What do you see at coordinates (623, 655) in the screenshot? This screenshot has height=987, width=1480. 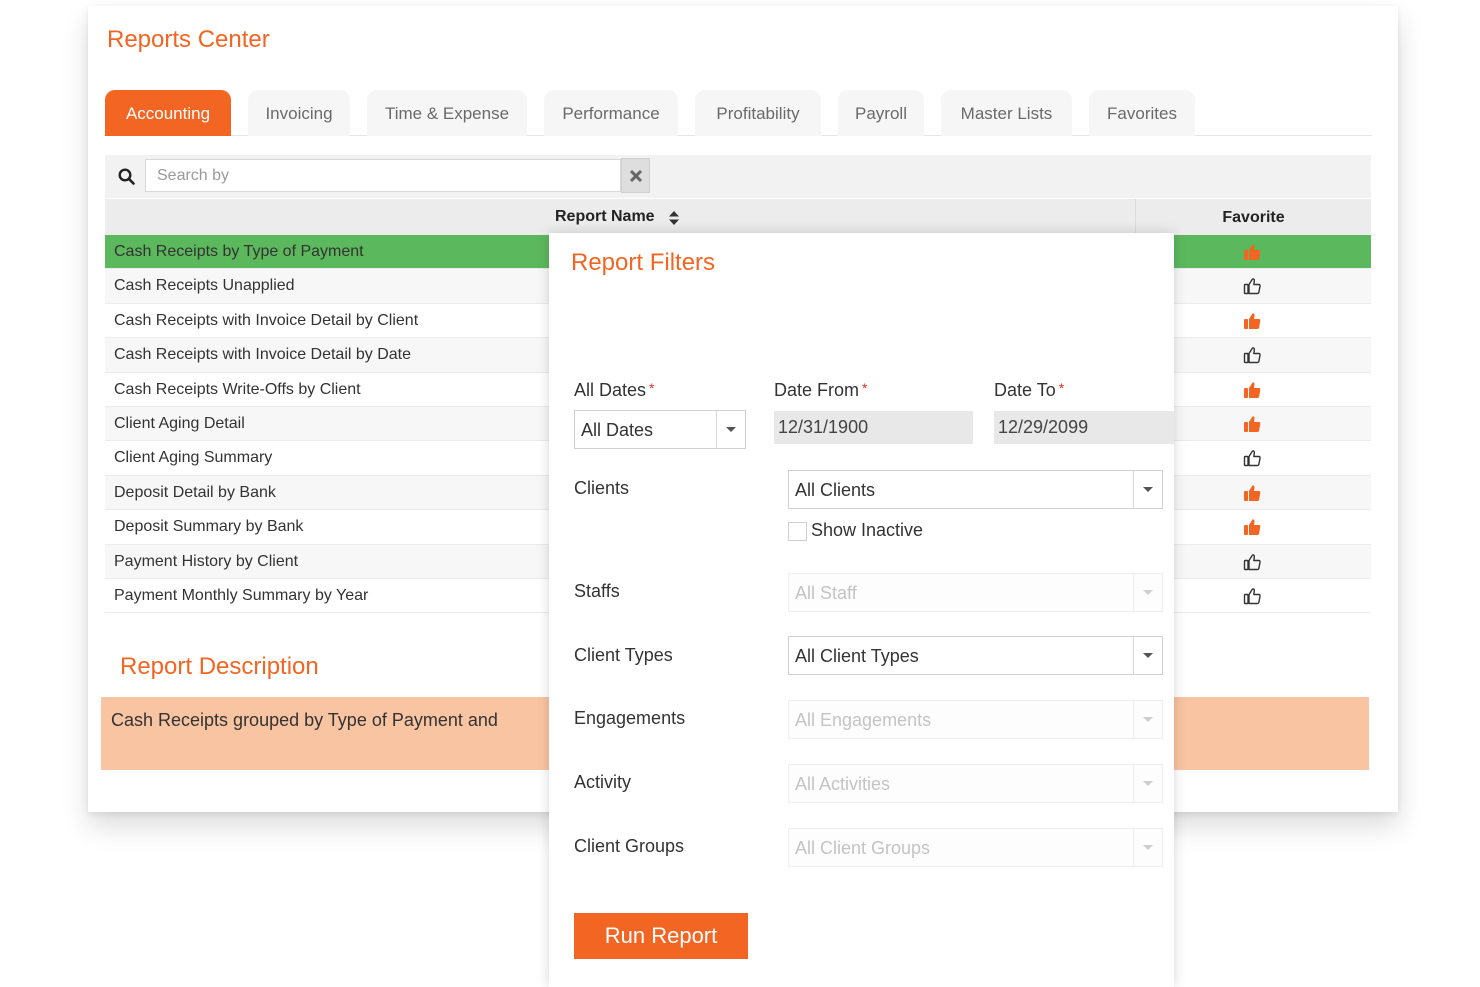 I see `client-types-label: Client Types` at bounding box center [623, 655].